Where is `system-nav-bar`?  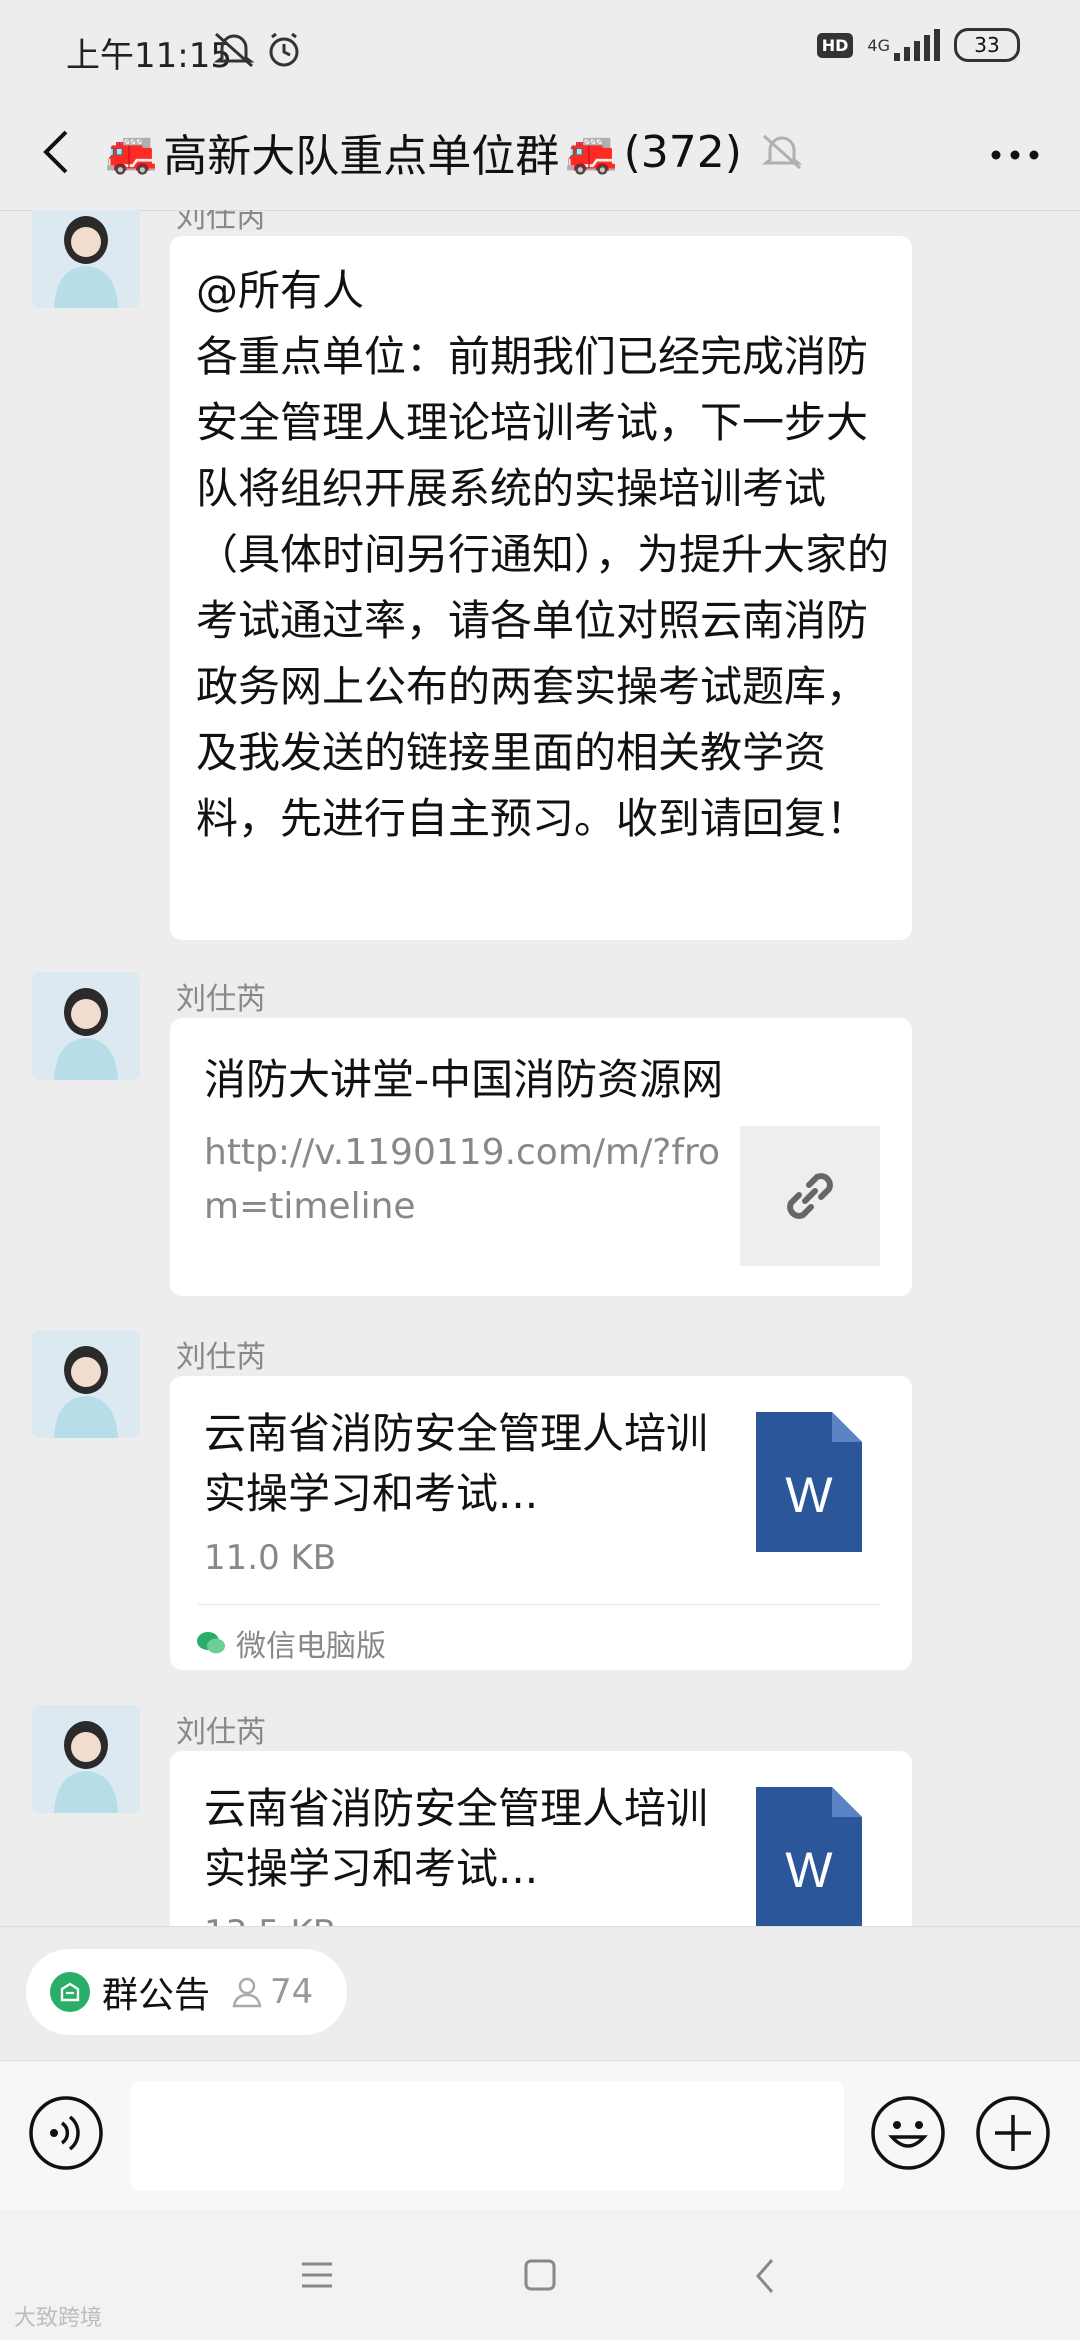
system-nav-bar is located at coordinates (540, 2275).